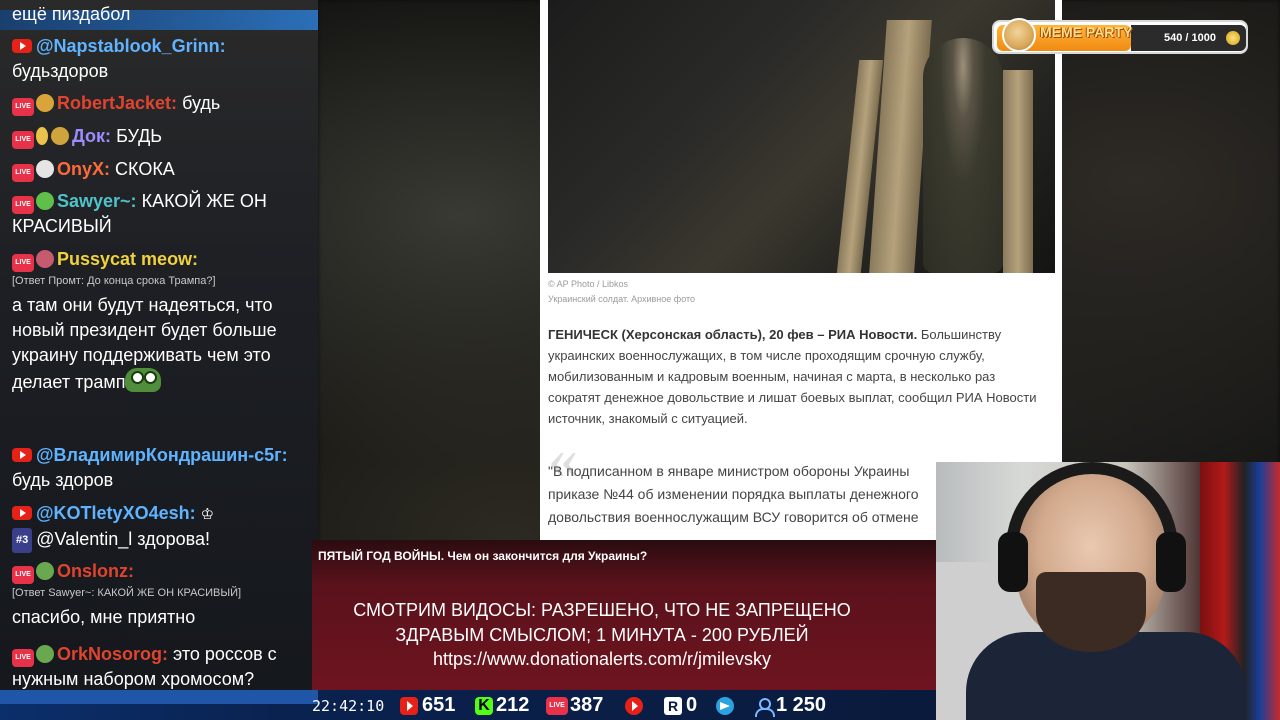  I want to click on meme-party-title: MEME PARTY, so click(1086, 32).